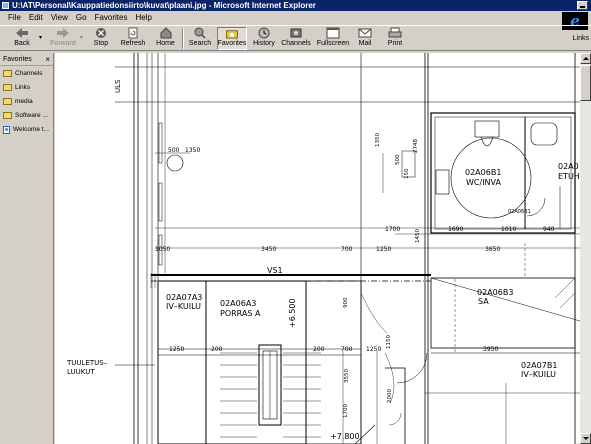 The height and width of the screenshot is (444, 591). I want to click on dim-1700: 1700, so click(392, 229).